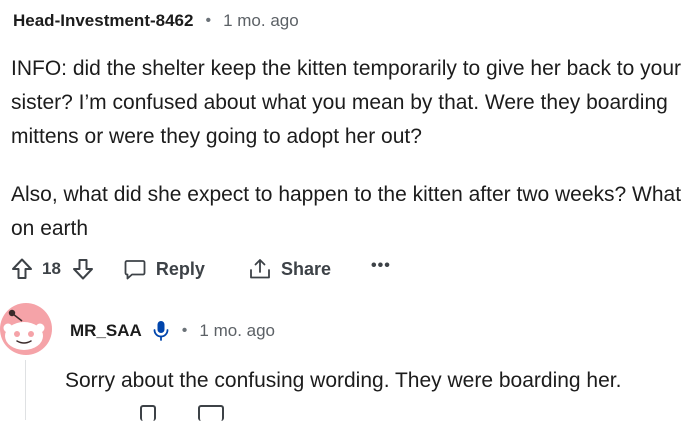  Describe the element at coordinates (237, 331) in the screenshot. I see `reply-timestamp: 1 mo. ago` at that location.